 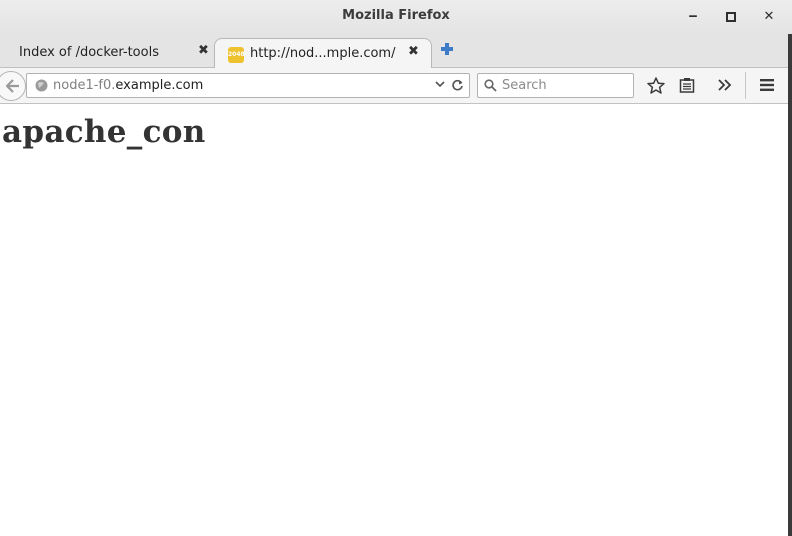 I want to click on close-window-button: ✕, so click(x=769, y=17).